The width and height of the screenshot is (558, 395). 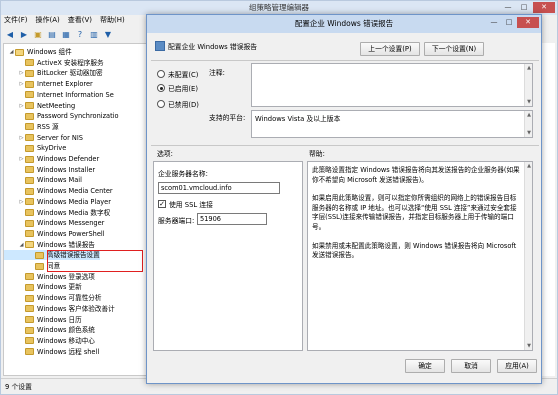 What do you see at coordinates (425, 366) in the screenshot?
I see `ok-button: 确定` at bounding box center [425, 366].